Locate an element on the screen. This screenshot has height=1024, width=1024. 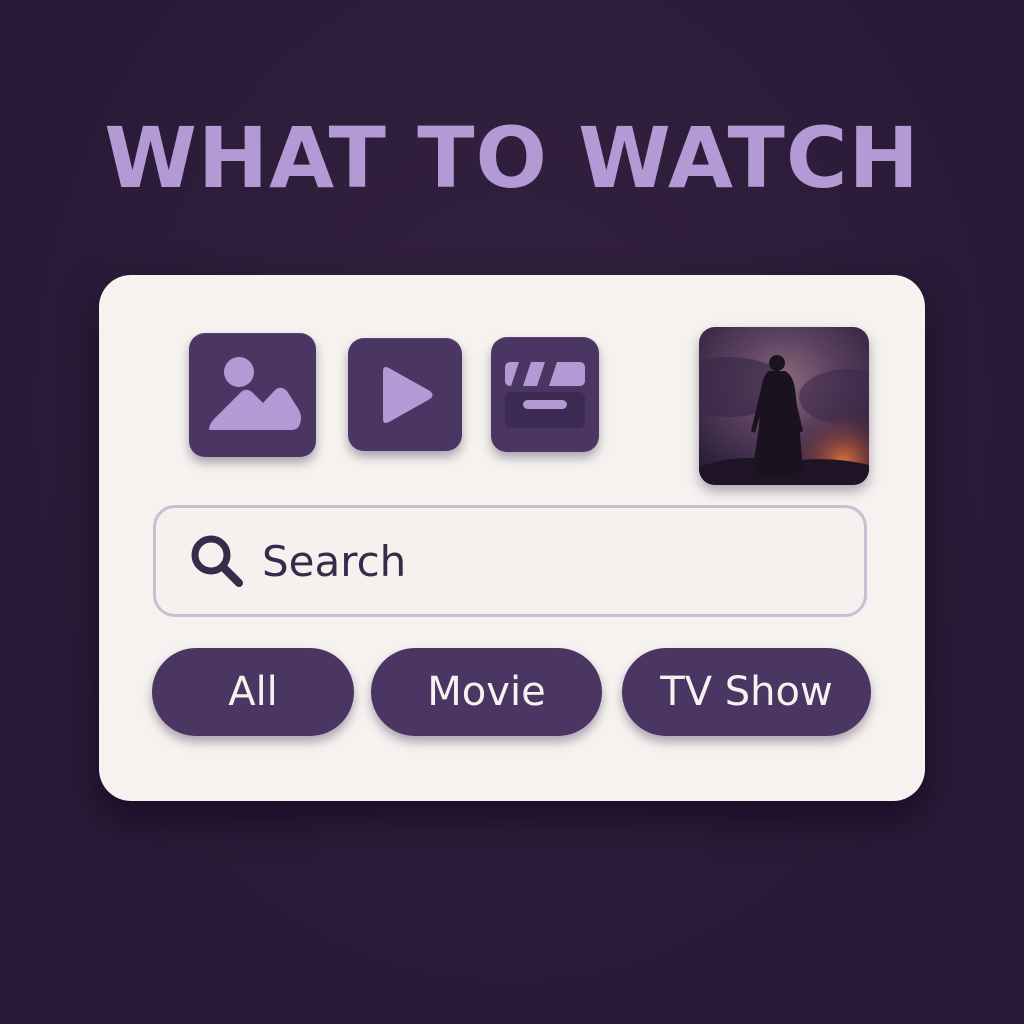
clapperboard-tile-button is located at coordinates (545, 394).